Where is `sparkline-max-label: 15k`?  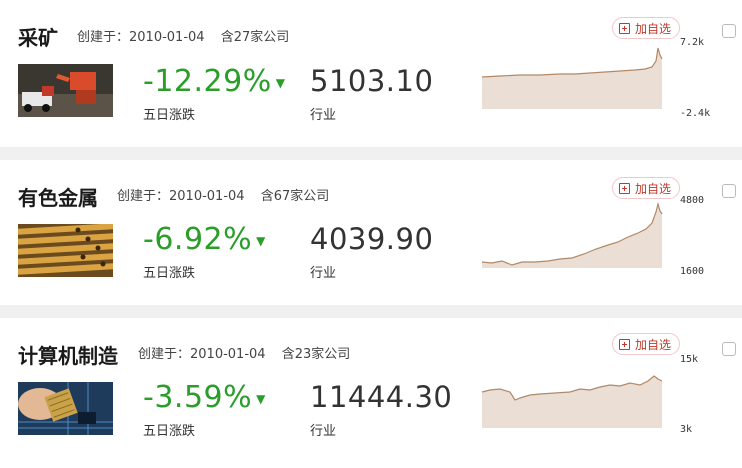 sparkline-max-label: 15k is located at coordinates (689, 359).